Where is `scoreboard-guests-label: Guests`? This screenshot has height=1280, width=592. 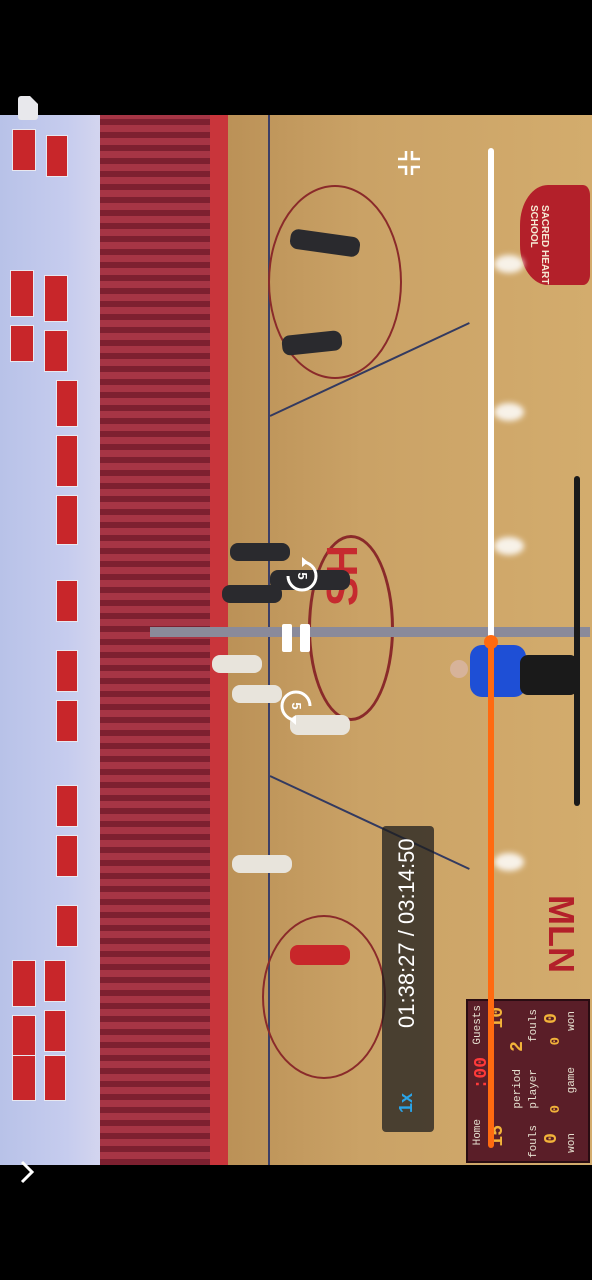 scoreboard-guests-label: Guests is located at coordinates (478, 1025).